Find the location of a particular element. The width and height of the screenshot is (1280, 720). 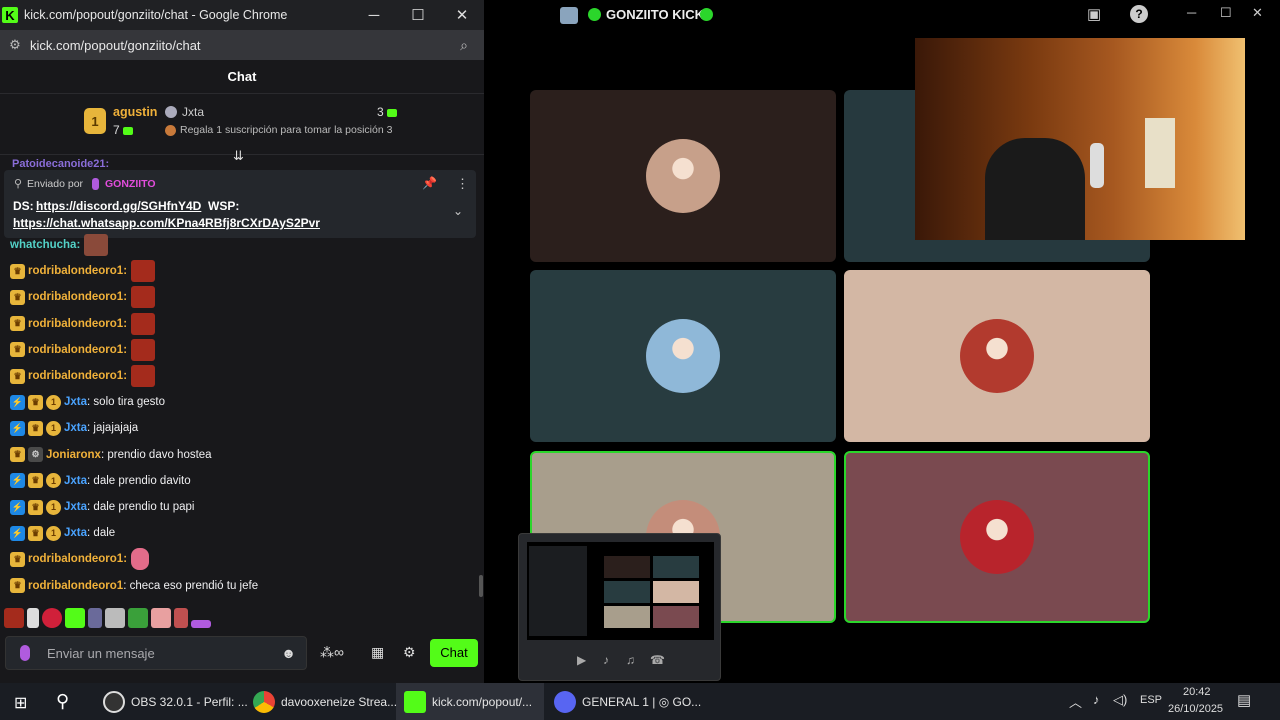

collapse-leaderboard-icon: ⇊ is located at coordinates (238, 156).